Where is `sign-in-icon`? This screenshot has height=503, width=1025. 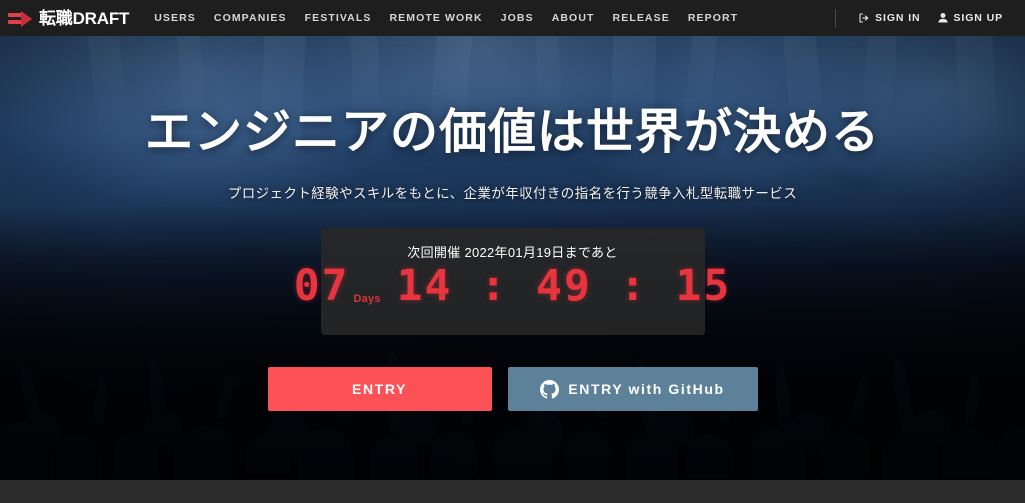
sign-in-icon is located at coordinates (864, 18).